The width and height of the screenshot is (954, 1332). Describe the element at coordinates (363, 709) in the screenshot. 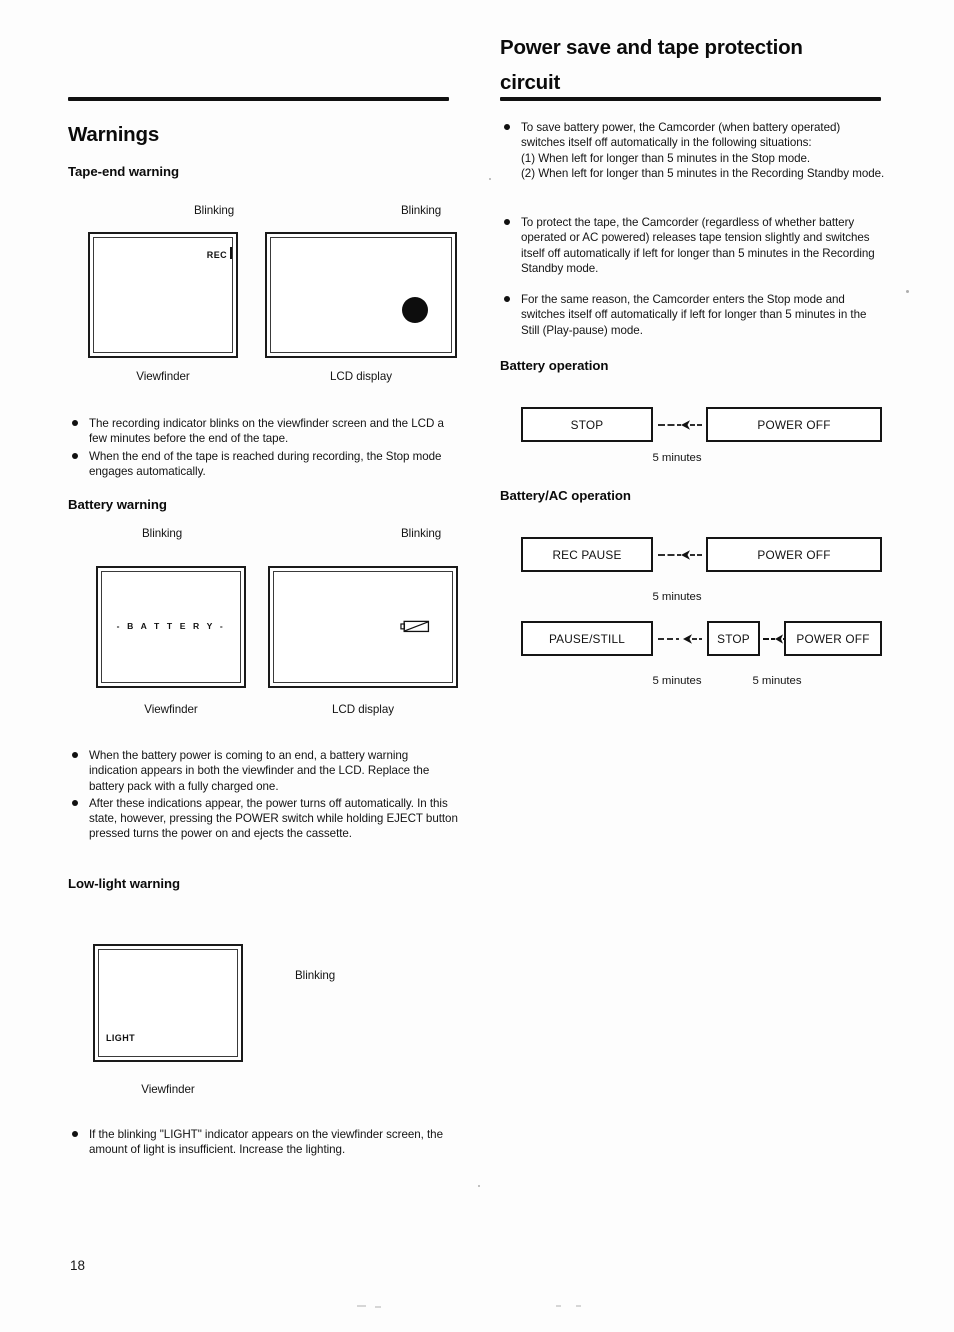

I see `battery-lcd-caption: LCD display` at that location.